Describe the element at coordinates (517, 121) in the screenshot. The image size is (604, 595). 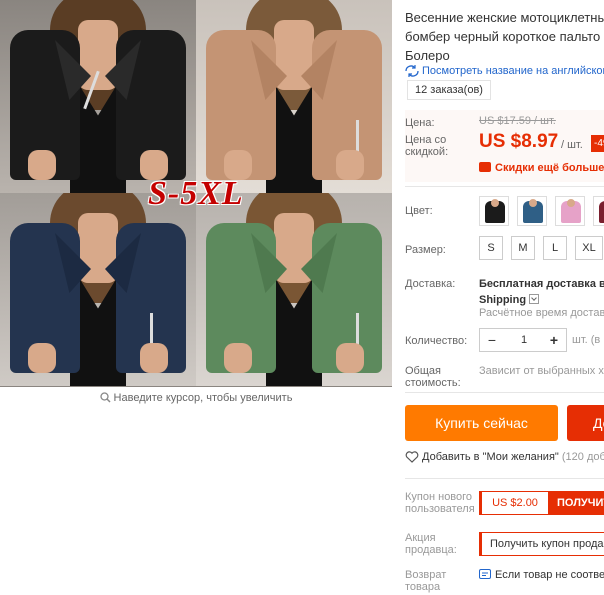
I see `old-price: US $17.59 / шт.` at that location.